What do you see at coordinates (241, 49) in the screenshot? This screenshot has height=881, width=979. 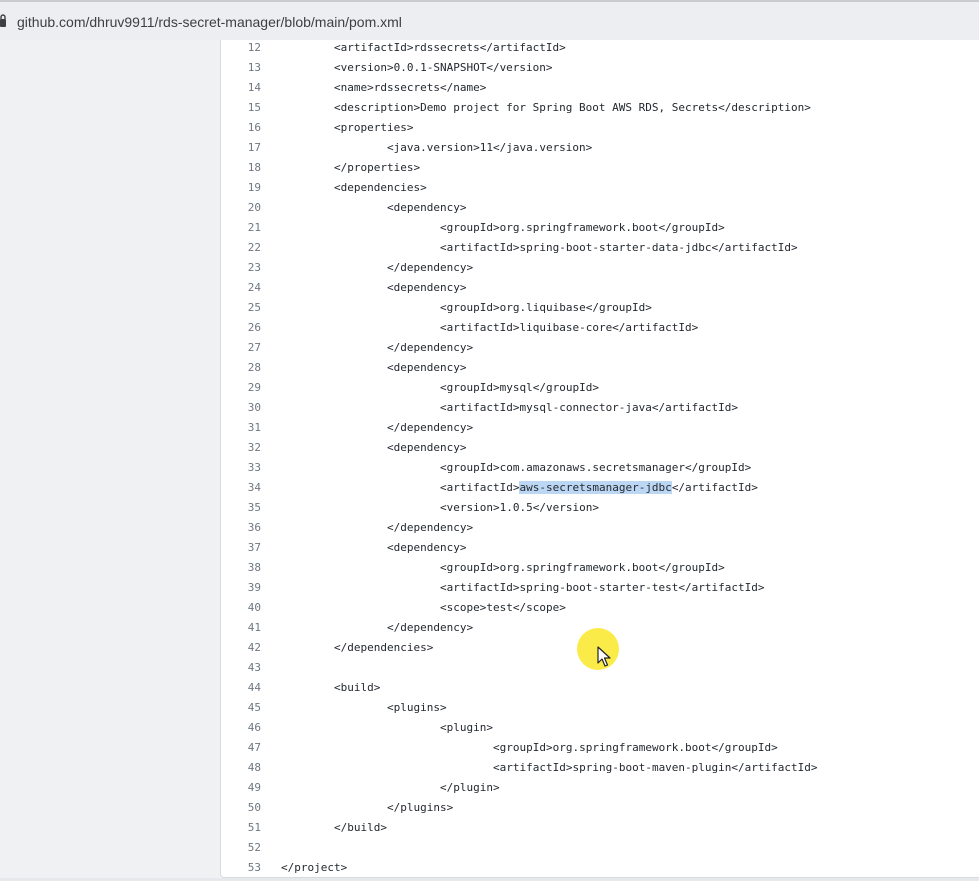 I see `line-number: 12` at bounding box center [241, 49].